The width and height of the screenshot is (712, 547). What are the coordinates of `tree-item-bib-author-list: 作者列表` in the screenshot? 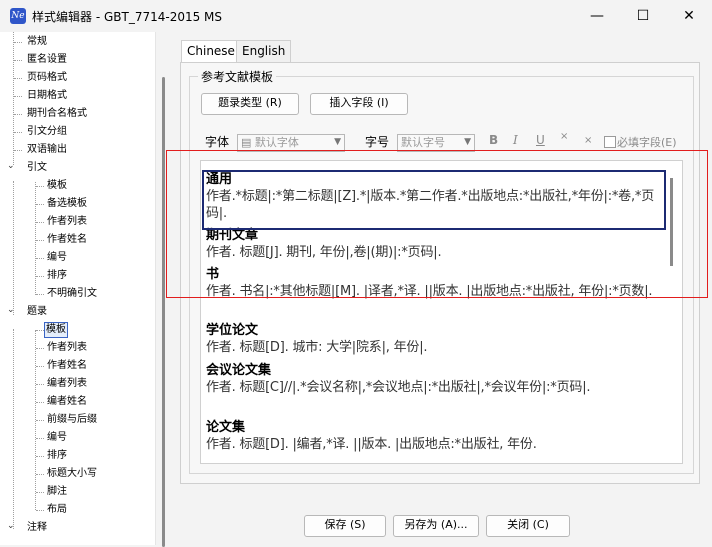 It's located at (67, 348).